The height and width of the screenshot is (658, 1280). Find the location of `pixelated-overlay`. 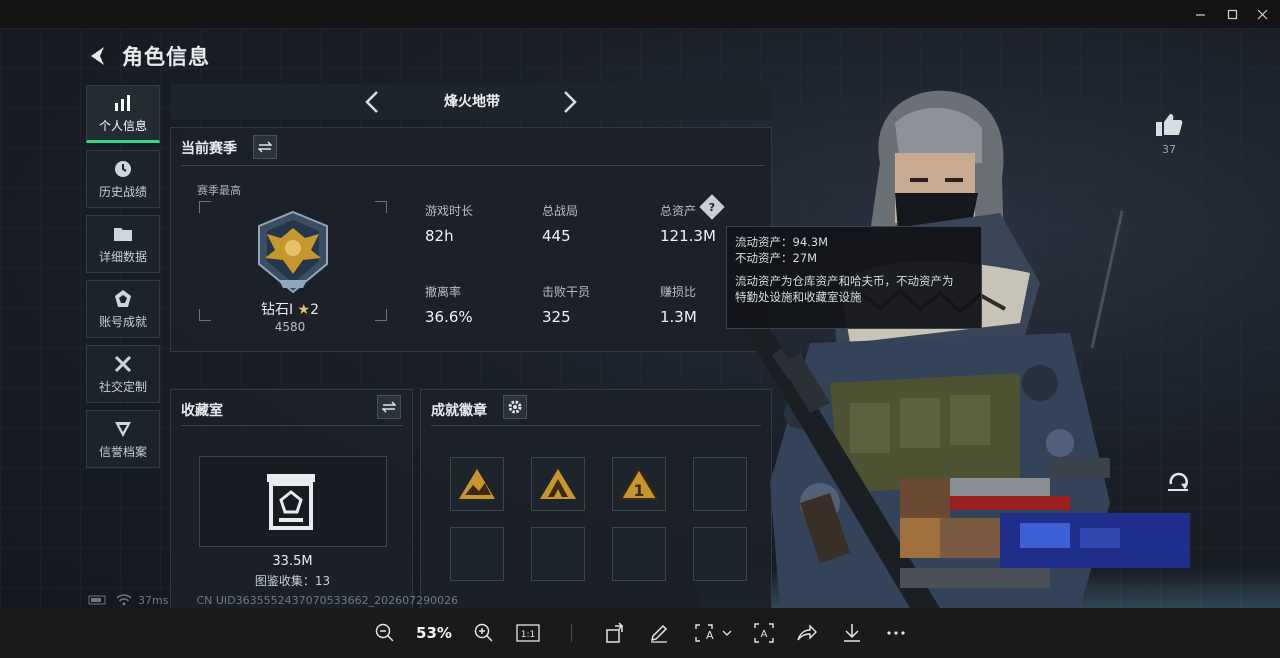

pixelated-overlay is located at coordinates (1045, 533).